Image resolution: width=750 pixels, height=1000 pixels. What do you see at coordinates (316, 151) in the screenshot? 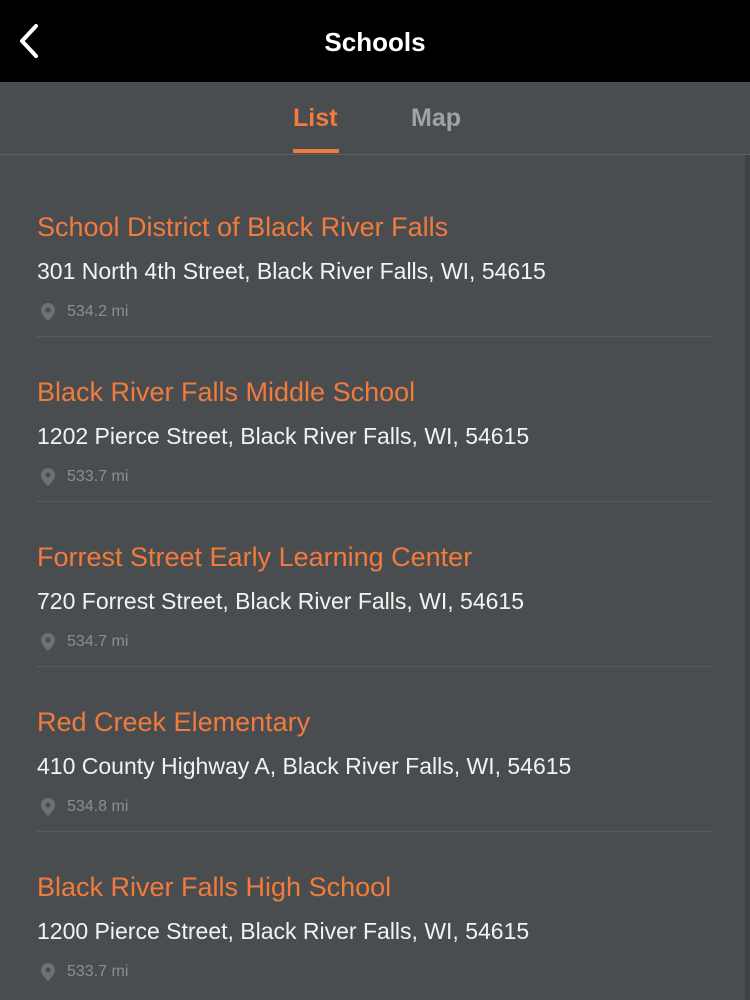
I see `active-tab-indicator` at bounding box center [316, 151].